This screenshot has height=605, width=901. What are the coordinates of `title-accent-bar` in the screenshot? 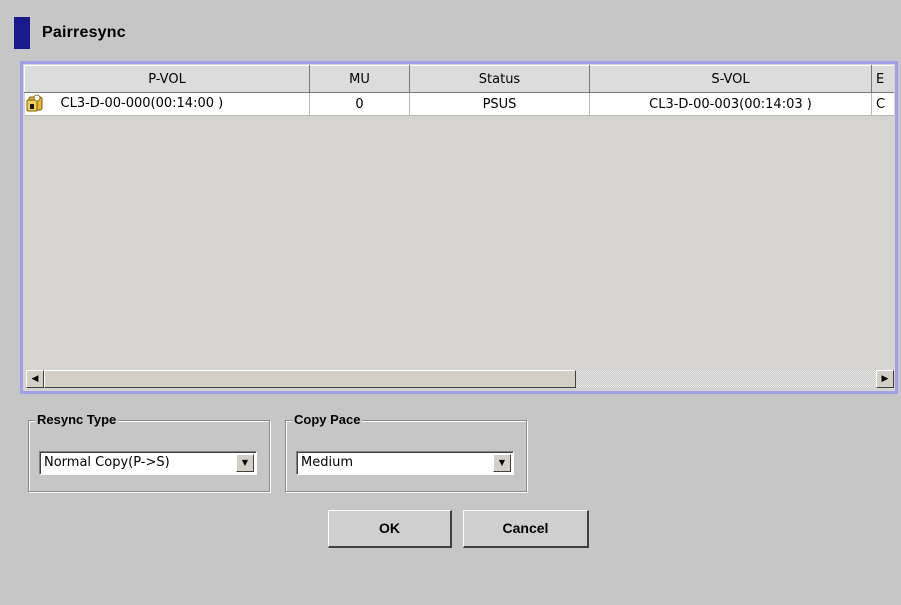 It's located at (22, 33).